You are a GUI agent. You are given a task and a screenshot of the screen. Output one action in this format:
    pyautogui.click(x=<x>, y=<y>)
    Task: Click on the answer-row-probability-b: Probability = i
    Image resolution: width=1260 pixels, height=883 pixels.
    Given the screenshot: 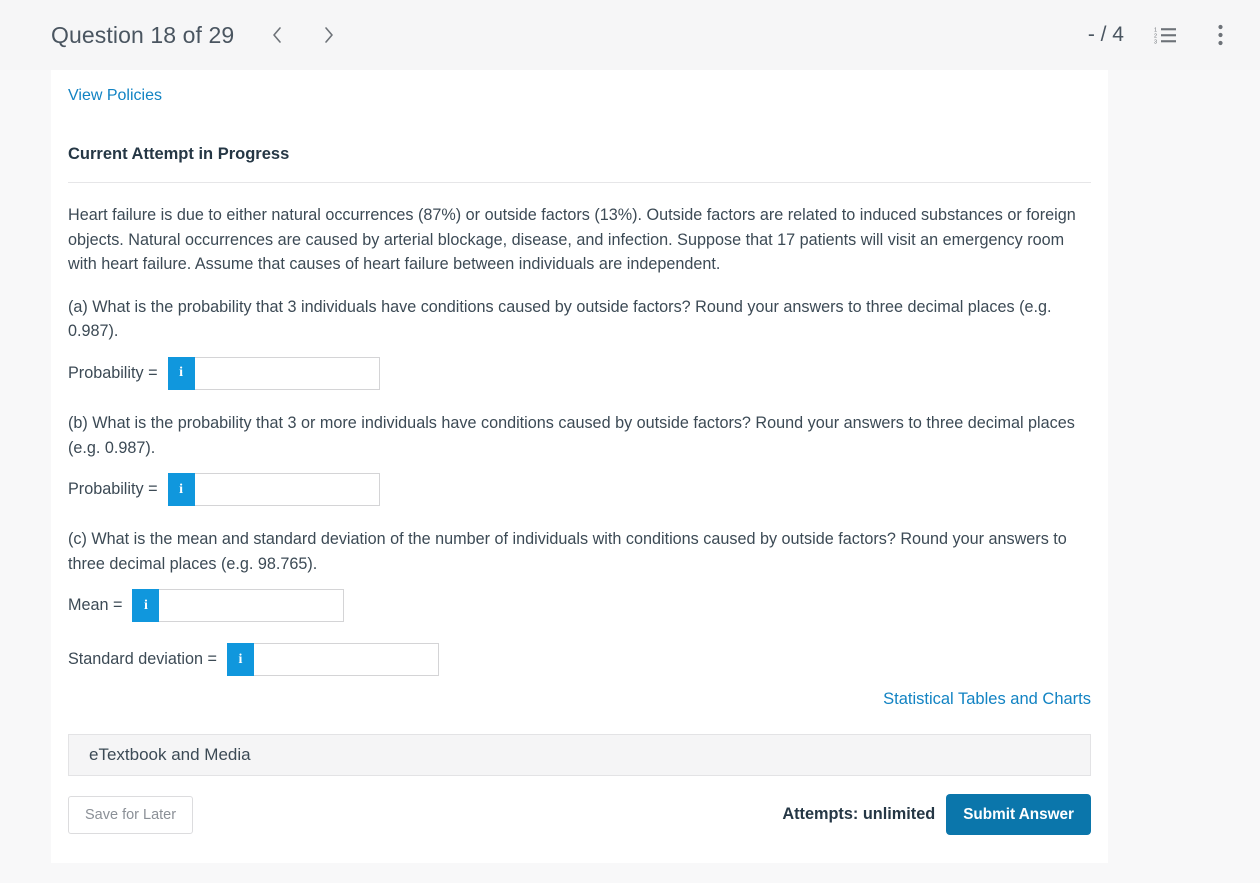 What is the action you would take?
    pyautogui.click(x=579, y=490)
    